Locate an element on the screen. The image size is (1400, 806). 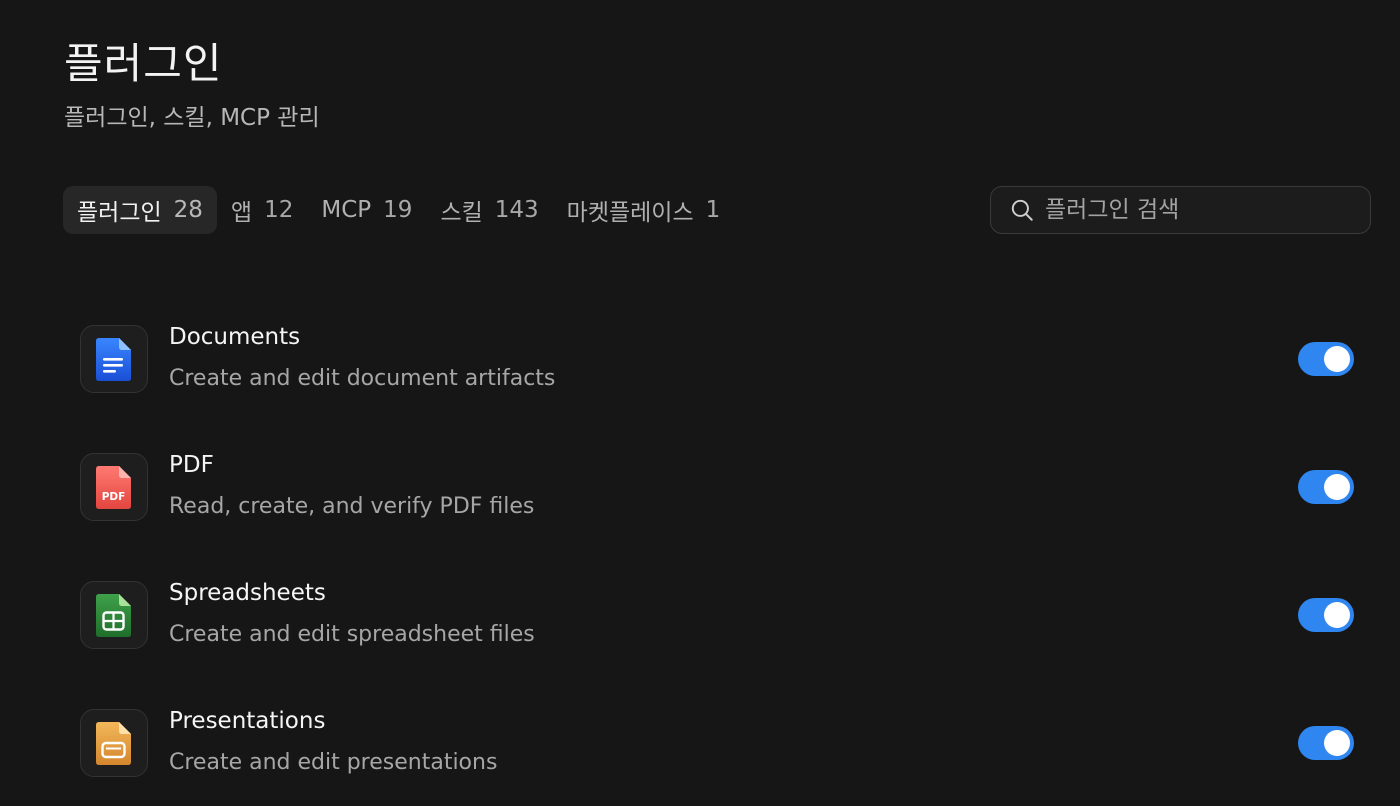
pdf-icon-label: PDF is located at coordinates (114, 497).